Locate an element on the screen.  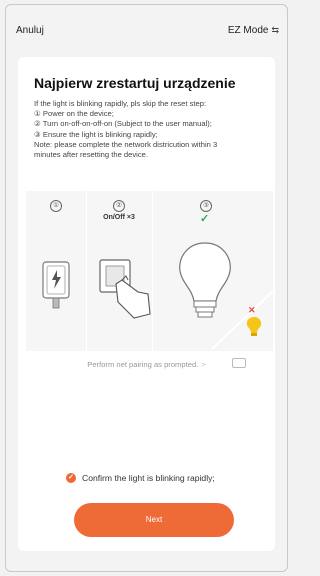
toggle-count-label: On/Off ×3 is located at coordinates (119, 217).